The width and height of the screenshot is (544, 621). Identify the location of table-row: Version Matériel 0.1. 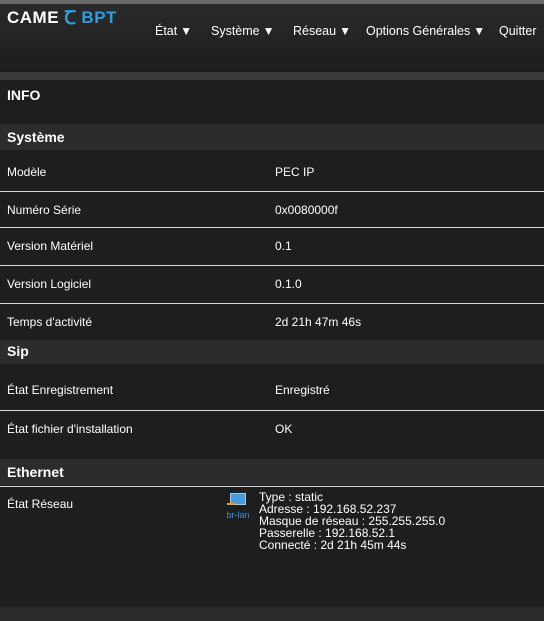
(272, 246).